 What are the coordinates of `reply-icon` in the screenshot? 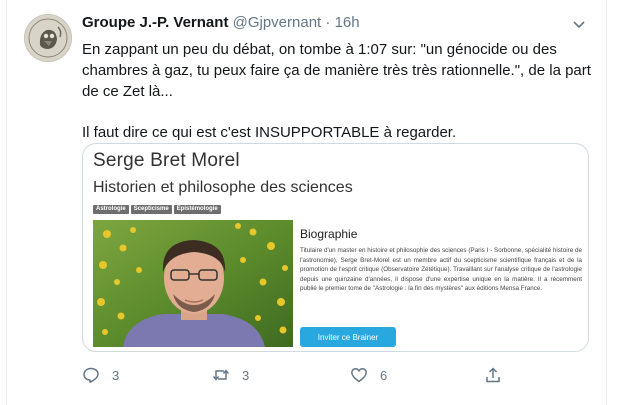 It's located at (91, 375).